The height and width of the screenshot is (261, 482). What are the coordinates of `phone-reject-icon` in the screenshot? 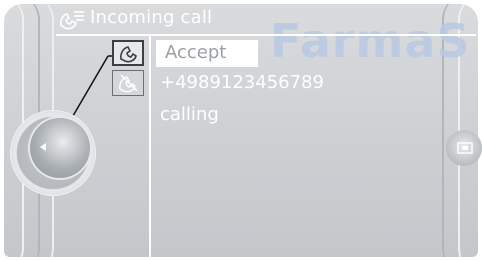 It's located at (128, 83).